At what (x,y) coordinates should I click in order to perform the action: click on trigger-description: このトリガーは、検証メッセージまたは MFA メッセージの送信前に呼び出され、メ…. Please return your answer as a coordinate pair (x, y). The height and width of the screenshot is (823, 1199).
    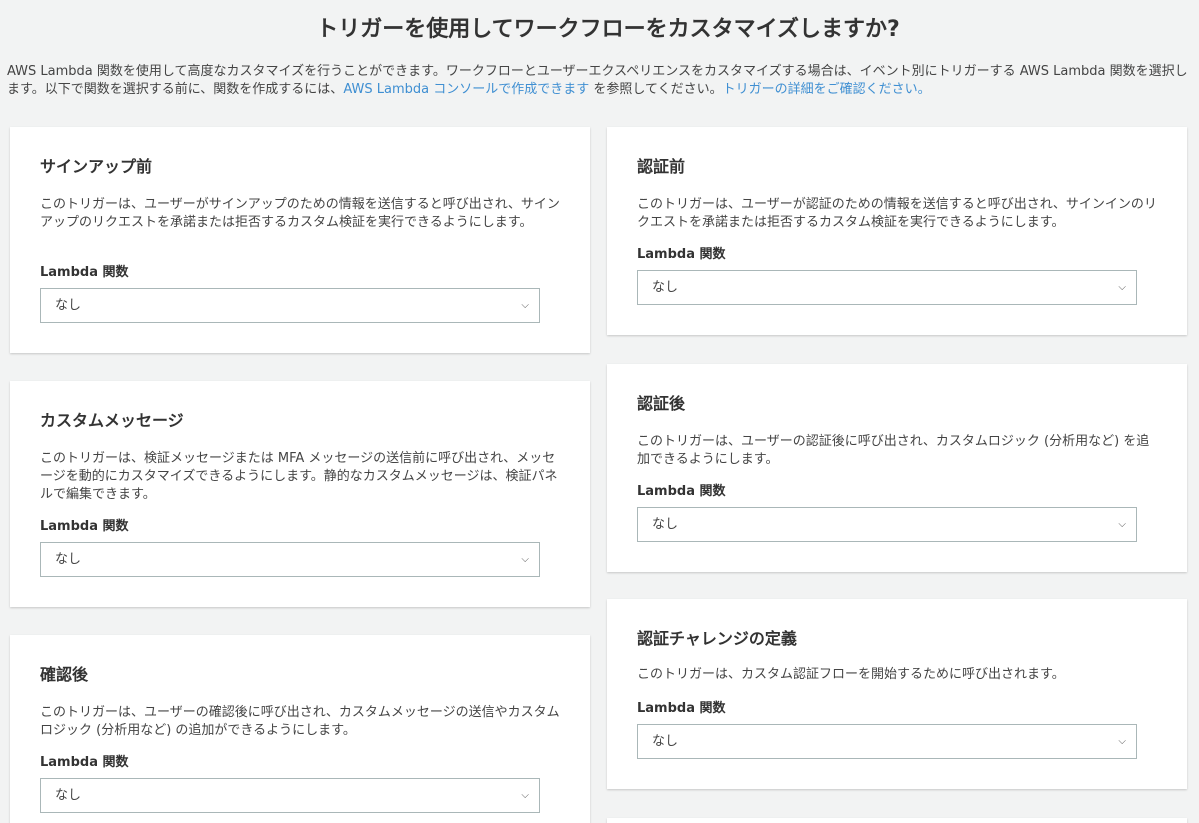
    Looking at the image, I should click on (299, 476).